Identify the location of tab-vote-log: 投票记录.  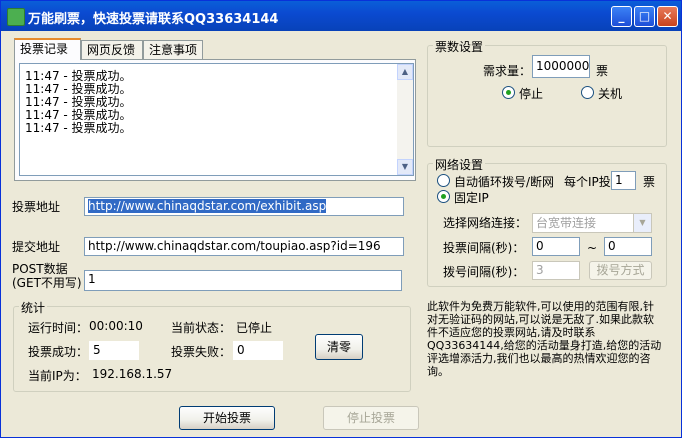
(47, 49).